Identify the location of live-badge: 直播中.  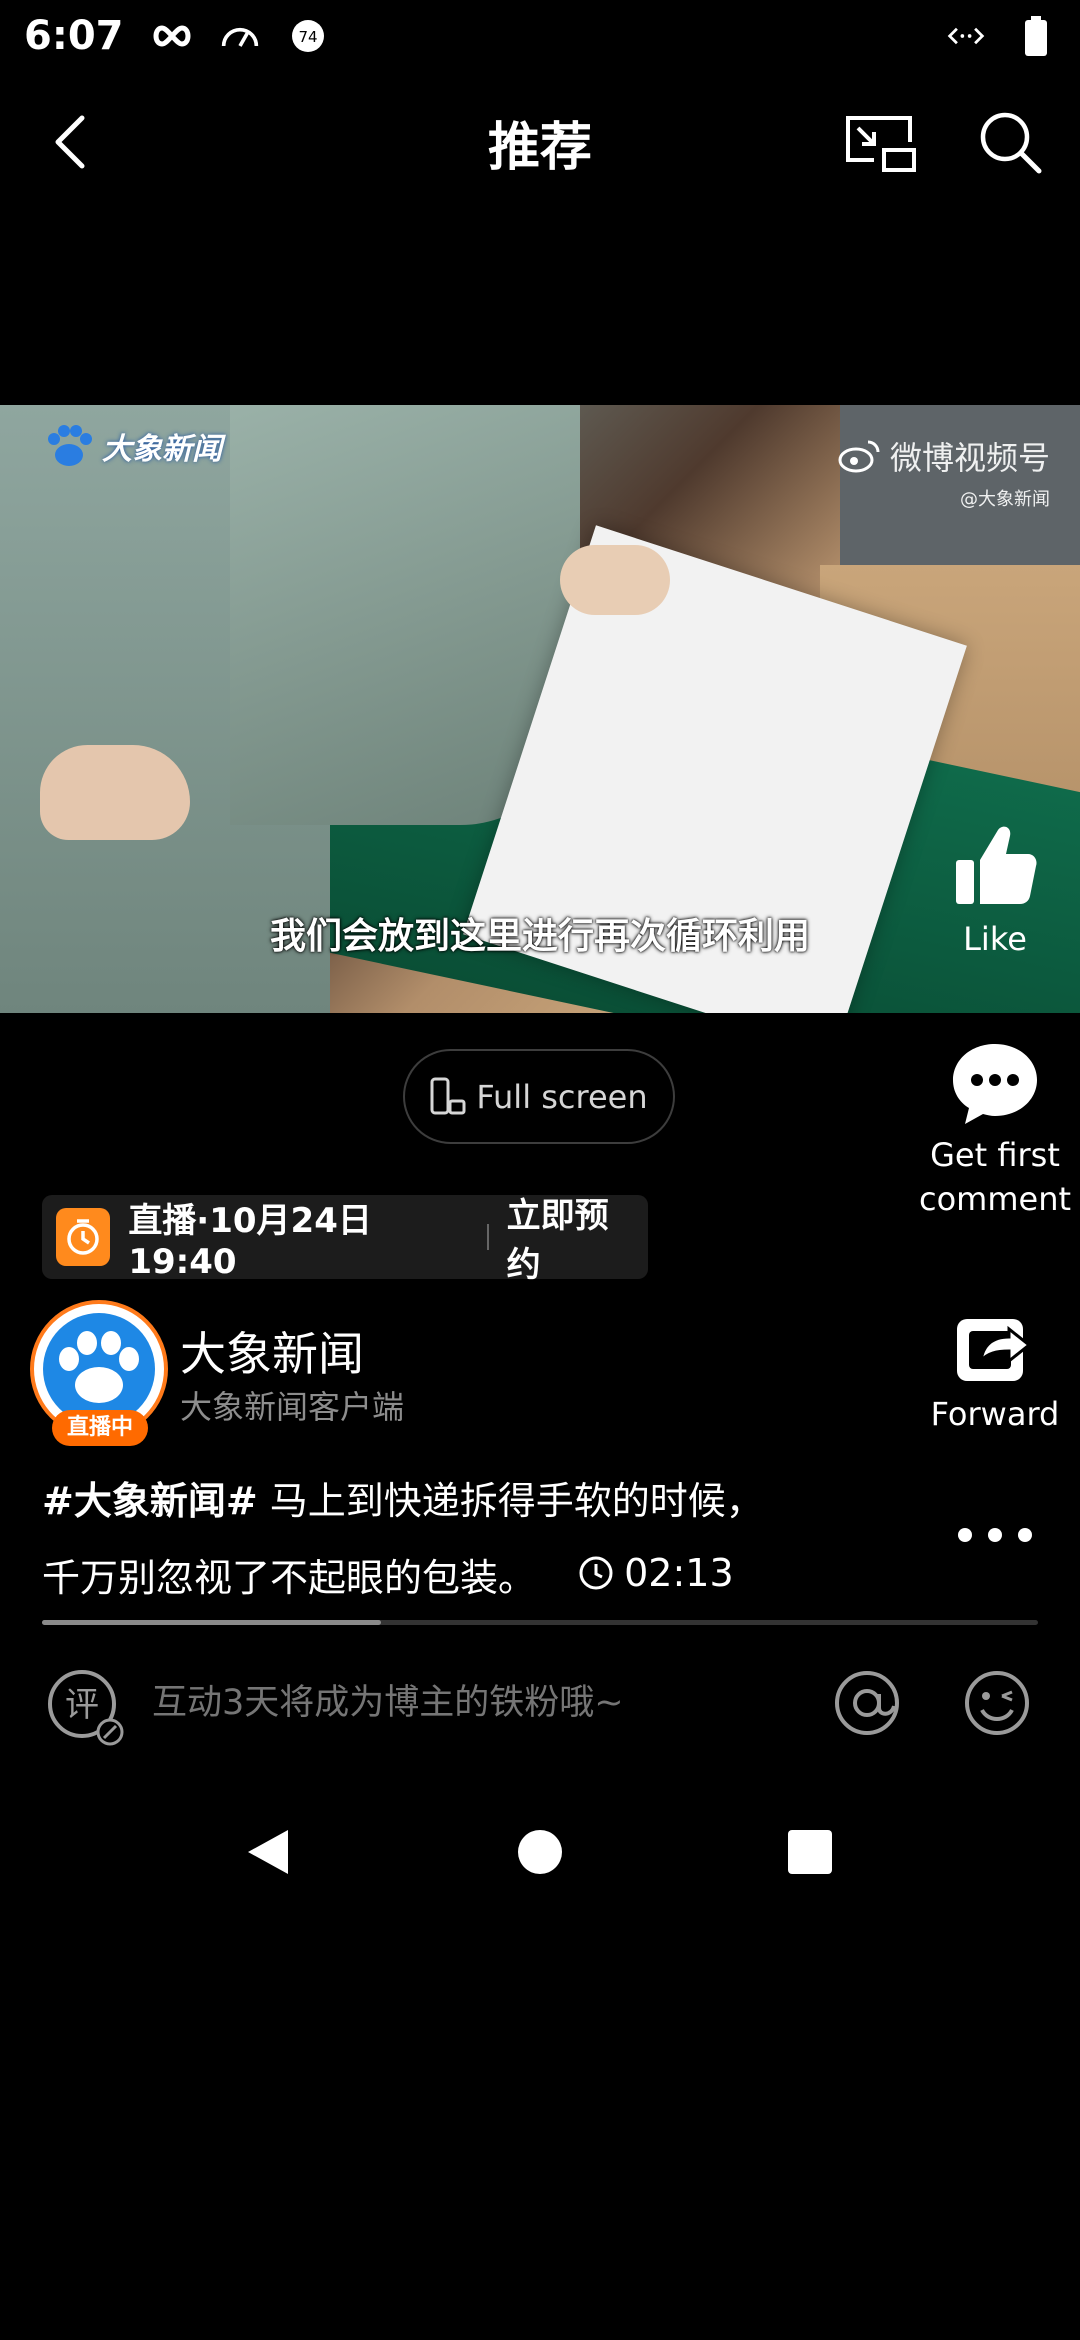
(100, 1428).